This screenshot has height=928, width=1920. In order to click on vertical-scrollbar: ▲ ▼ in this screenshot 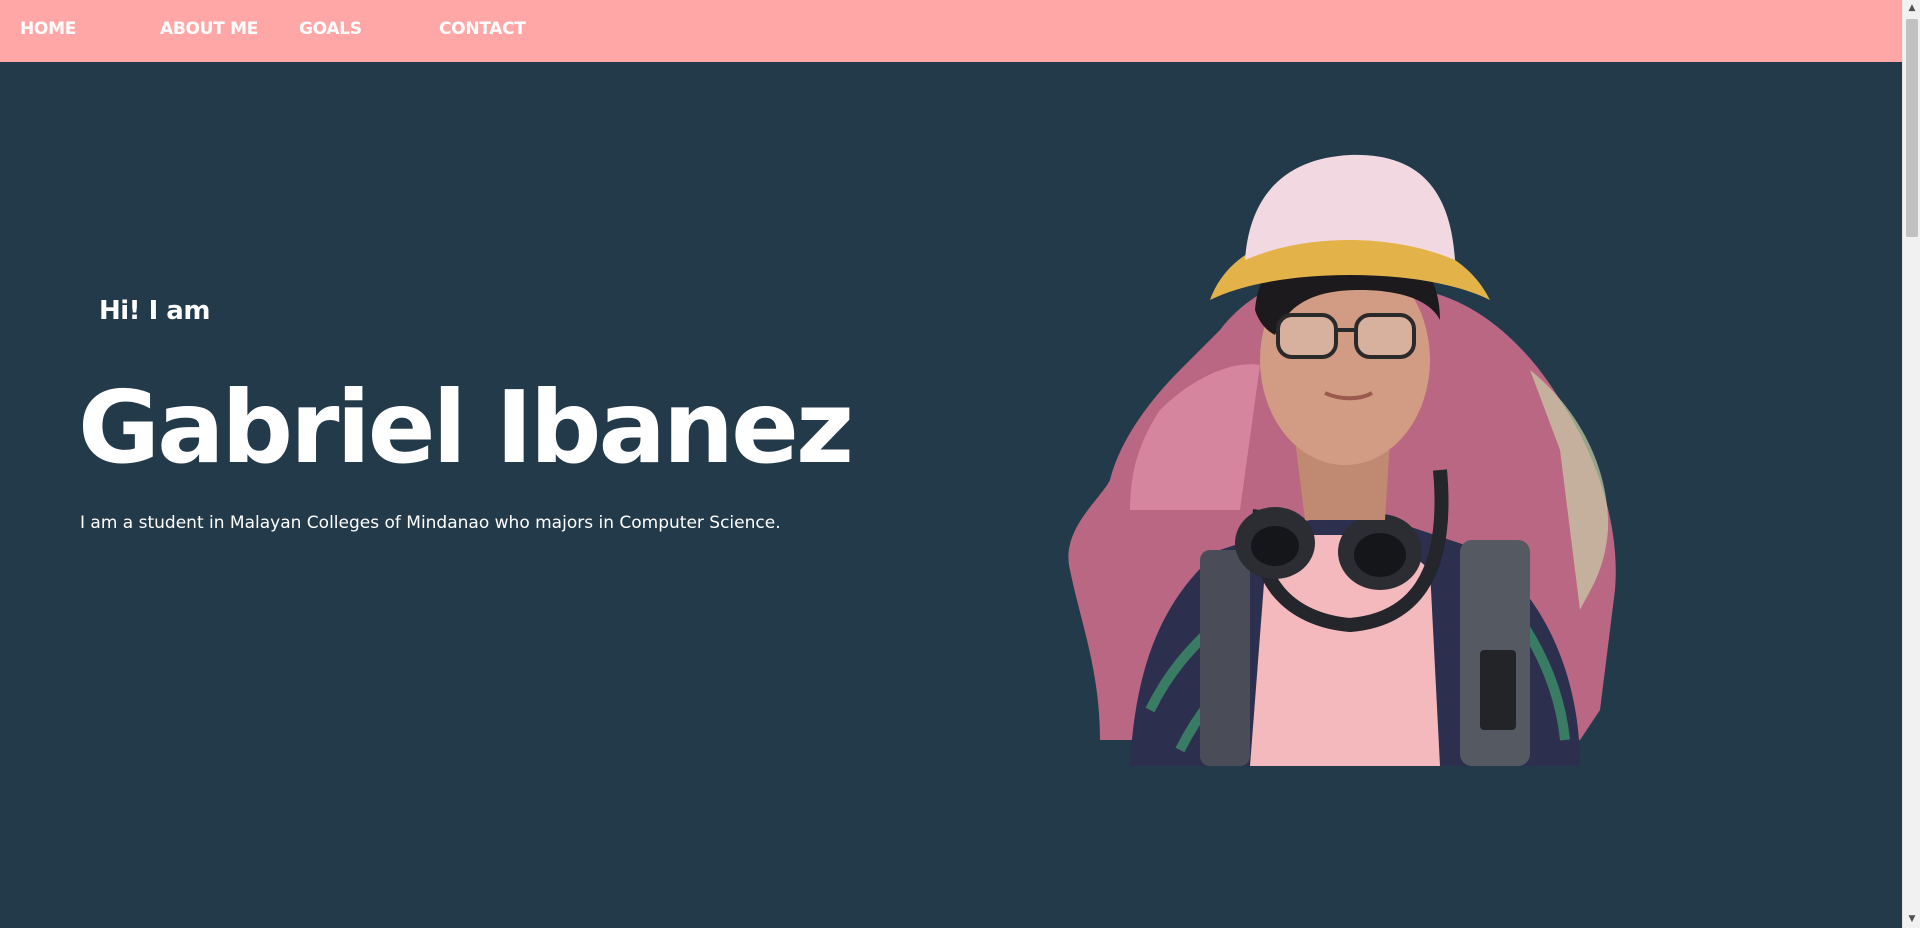, I will do `click(1911, 464)`.